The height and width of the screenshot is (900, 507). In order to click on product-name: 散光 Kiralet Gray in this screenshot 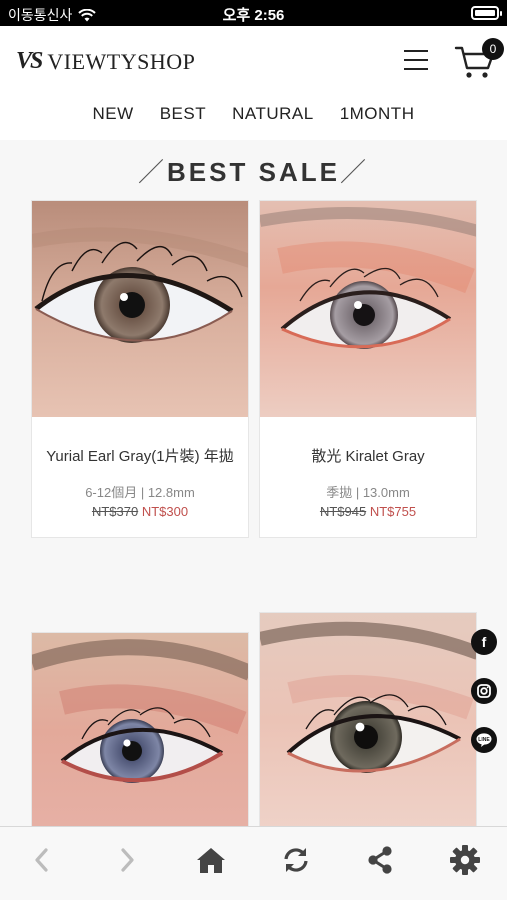, I will do `click(368, 455)`.